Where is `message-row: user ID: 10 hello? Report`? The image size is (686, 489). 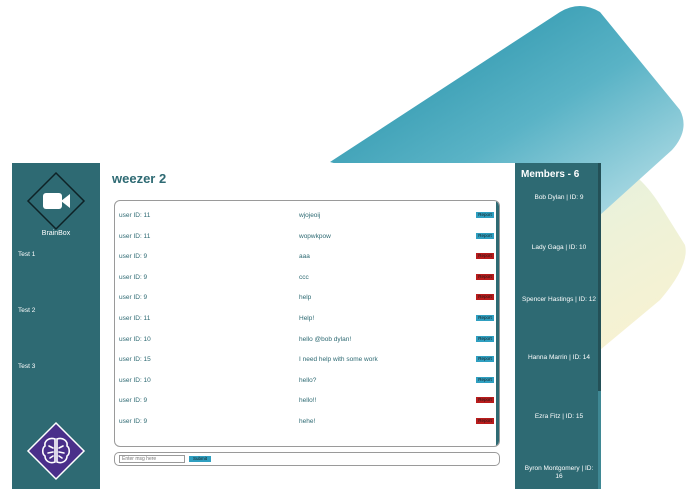
message-row: user ID: 10 hello? Report is located at coordinates (305, 380).